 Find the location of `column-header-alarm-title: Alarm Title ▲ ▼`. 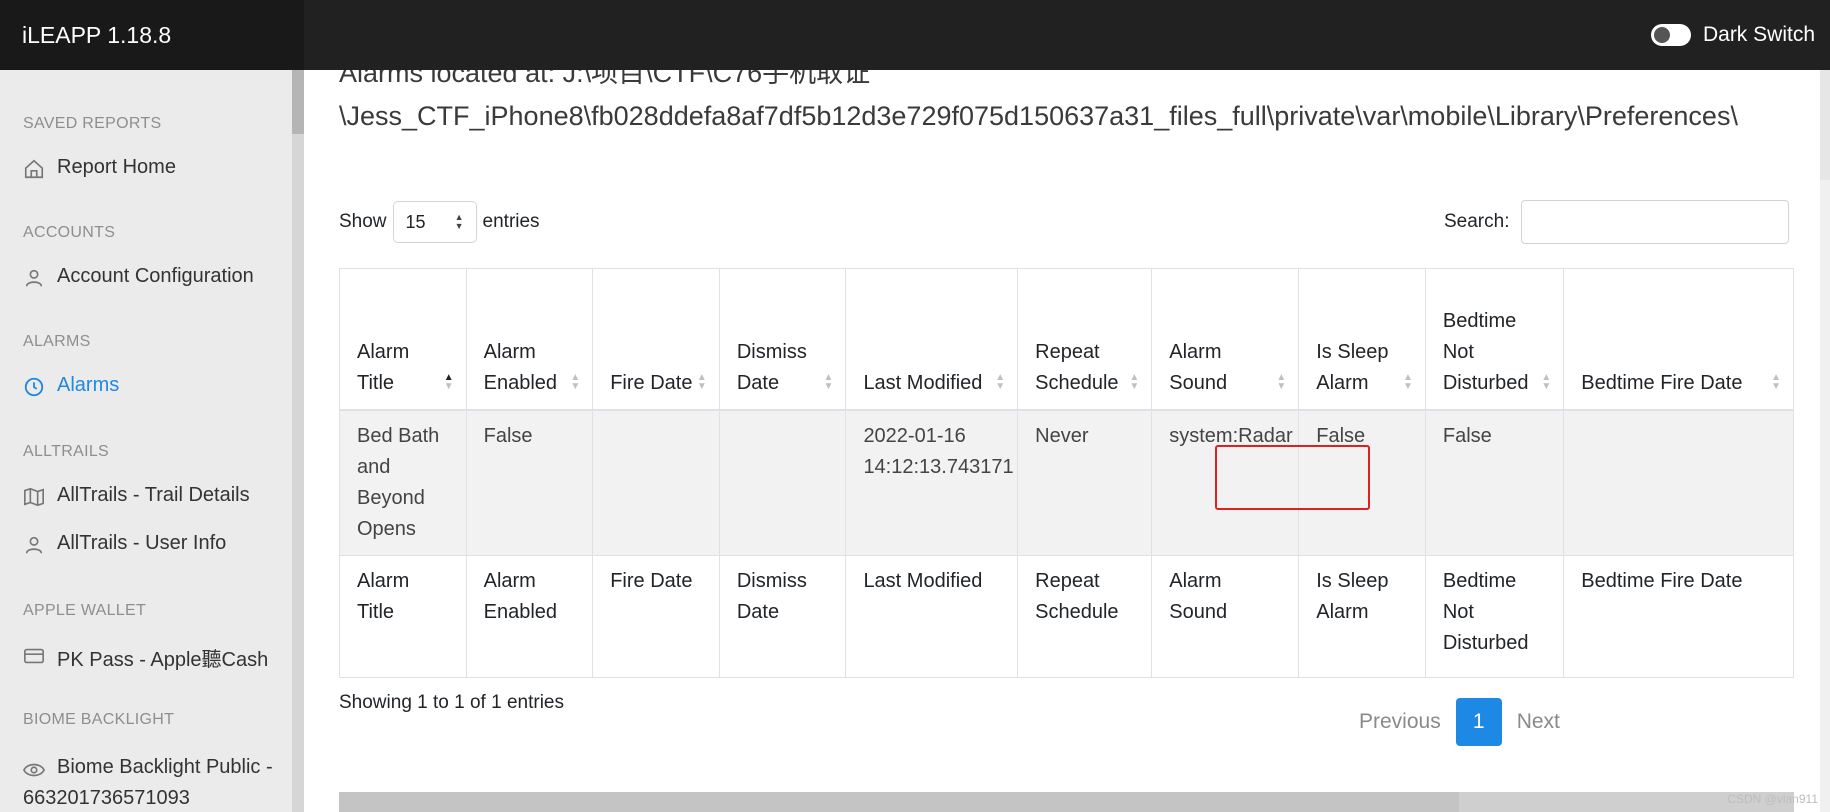

column-header-alarm-title: Alarm Title ▲ ▼ is located at coordinates (403, 339).